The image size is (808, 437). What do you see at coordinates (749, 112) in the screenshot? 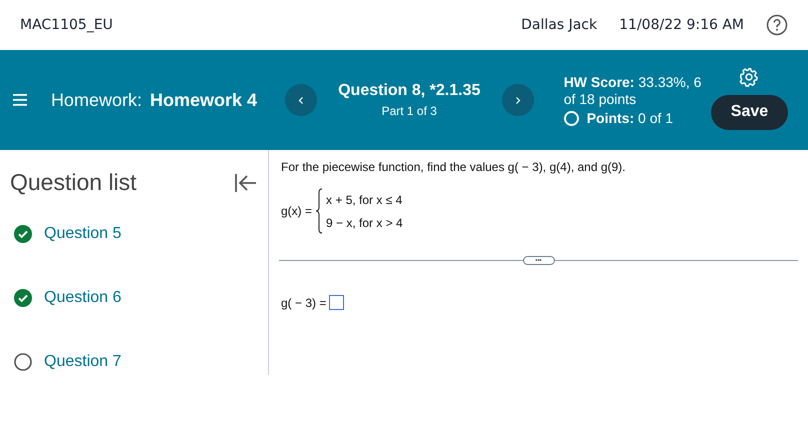
I see `save-button: Save` at bounding box center [749, 112].